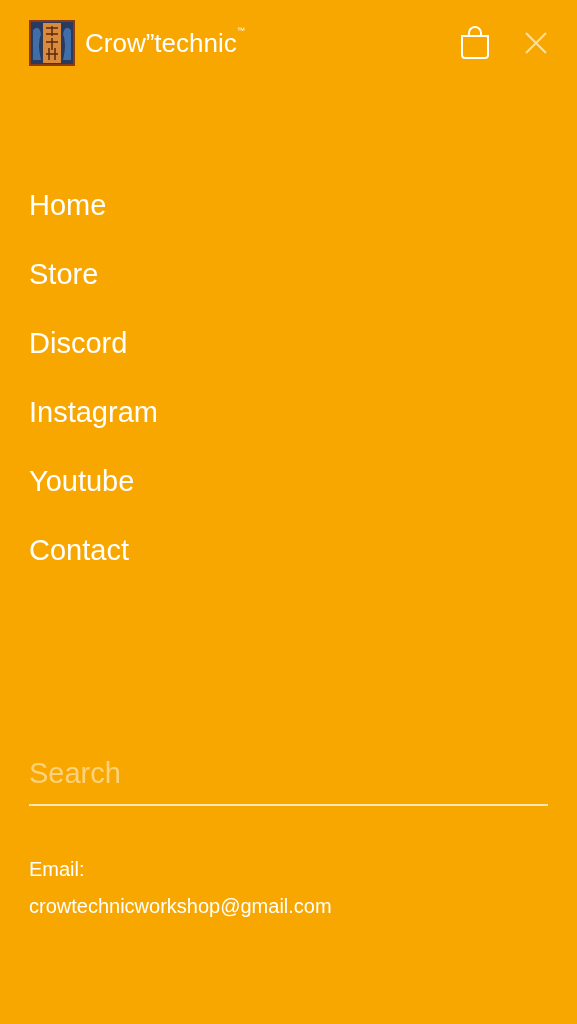 The image size is (577, 1024). I want to click on logo-icon, so click(52, 43).